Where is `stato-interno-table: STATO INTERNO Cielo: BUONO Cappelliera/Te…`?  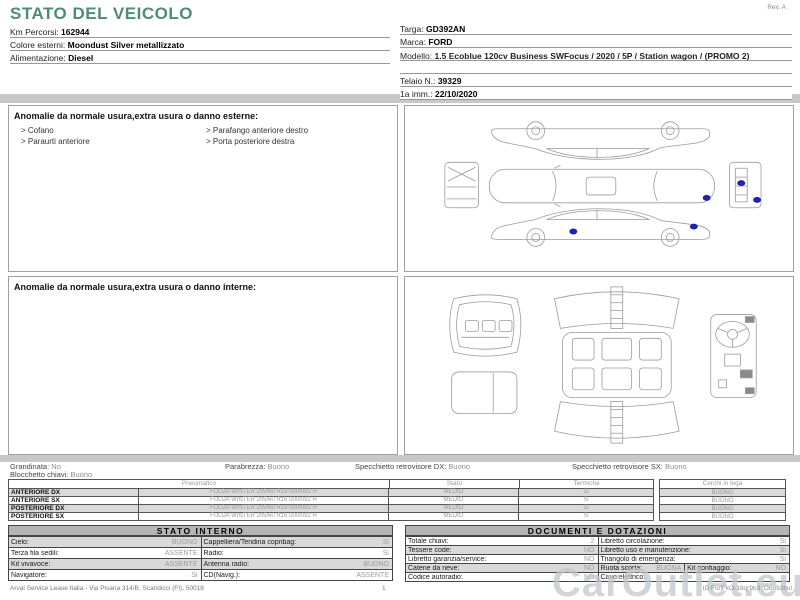
stato-interno-table: STATO INTERNO Cielo: BUONO Cappelliera/Te… is located at coordinates (200, 553).